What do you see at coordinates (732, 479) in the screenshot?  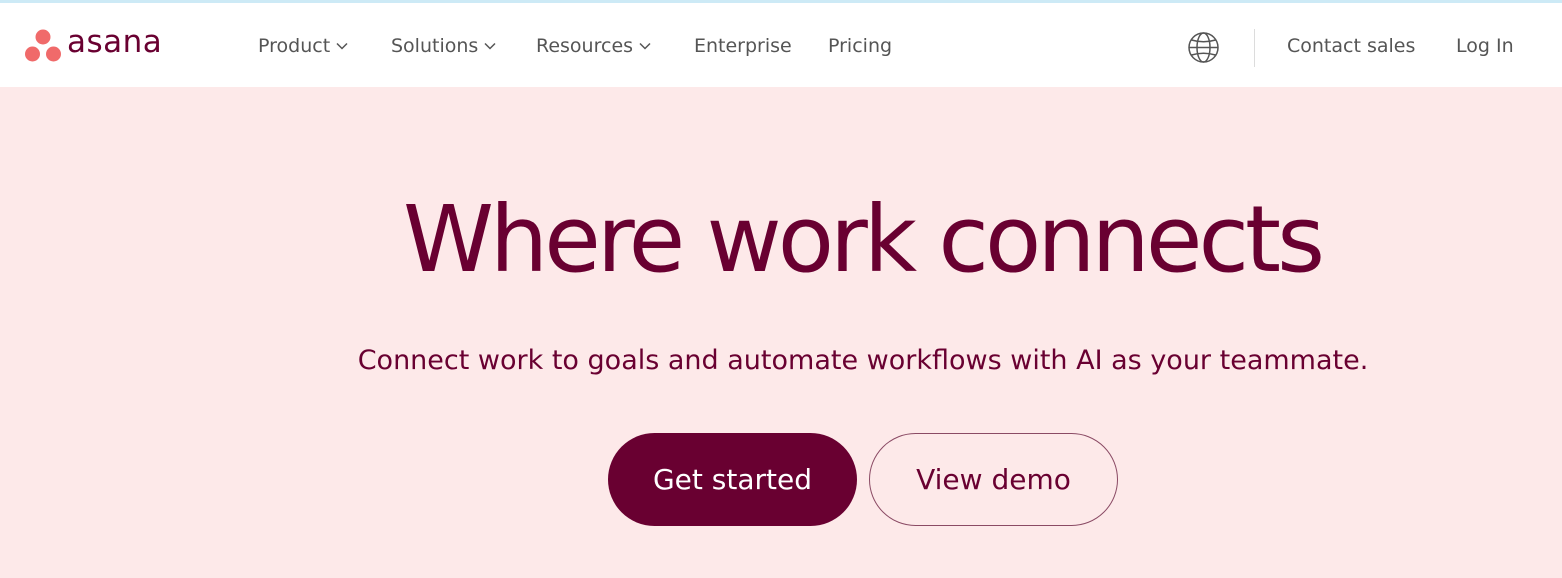 I see `get-started-button: Get started` at bounding box center [732, 479].